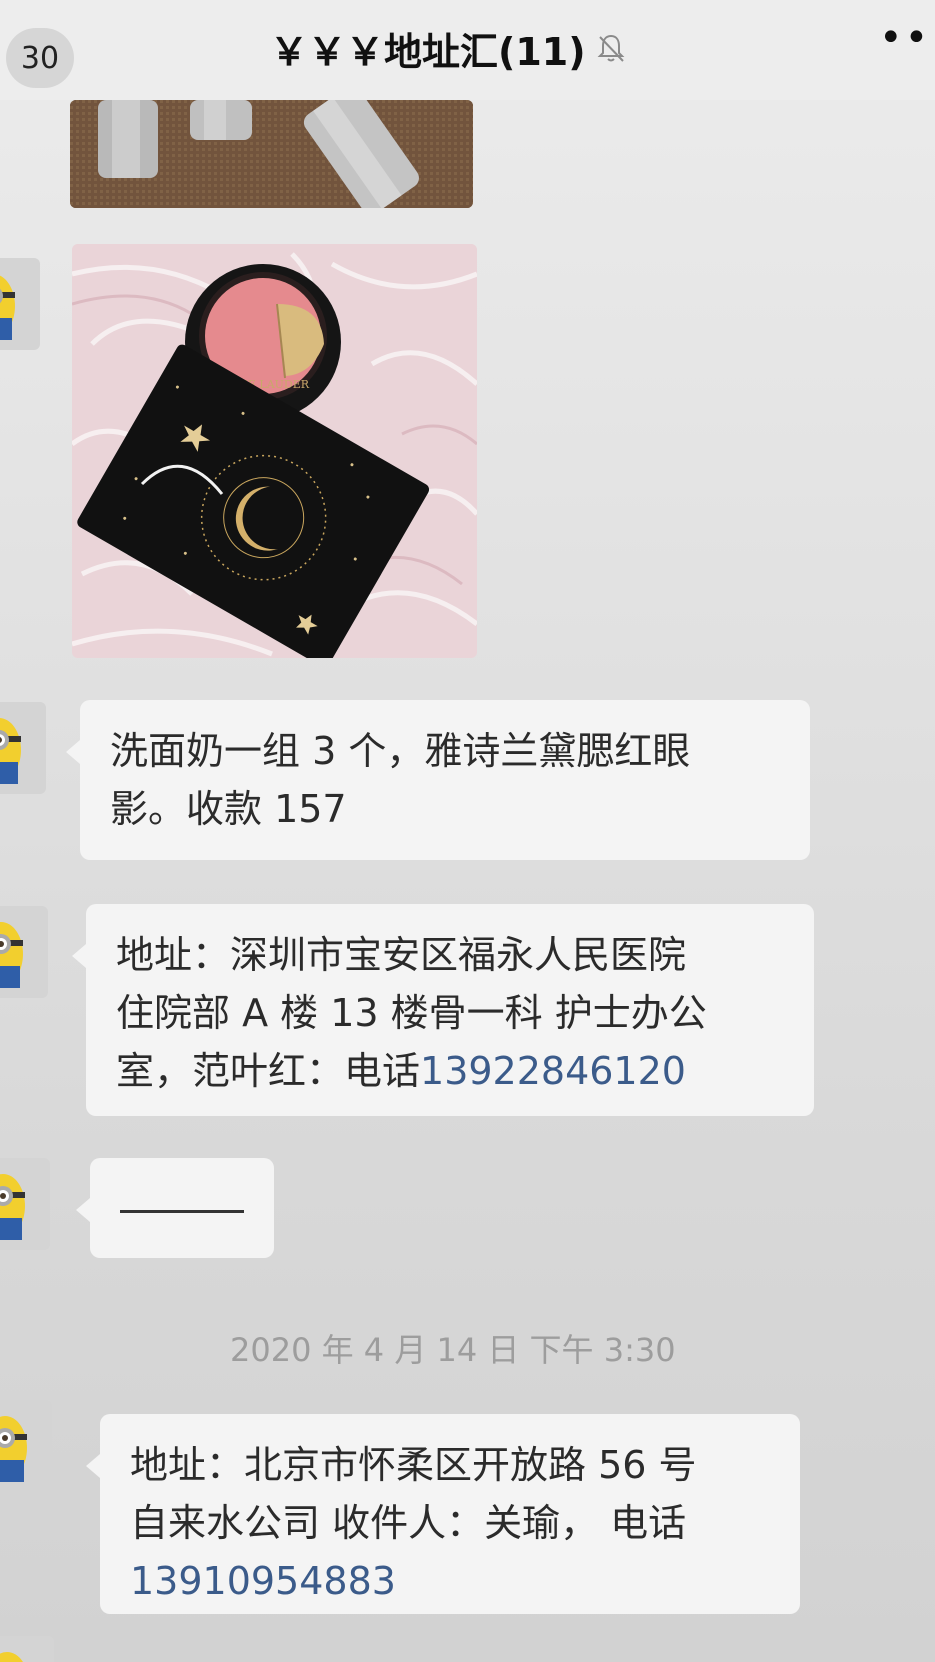  I want to click on back-button: 30, so click(40, 58).